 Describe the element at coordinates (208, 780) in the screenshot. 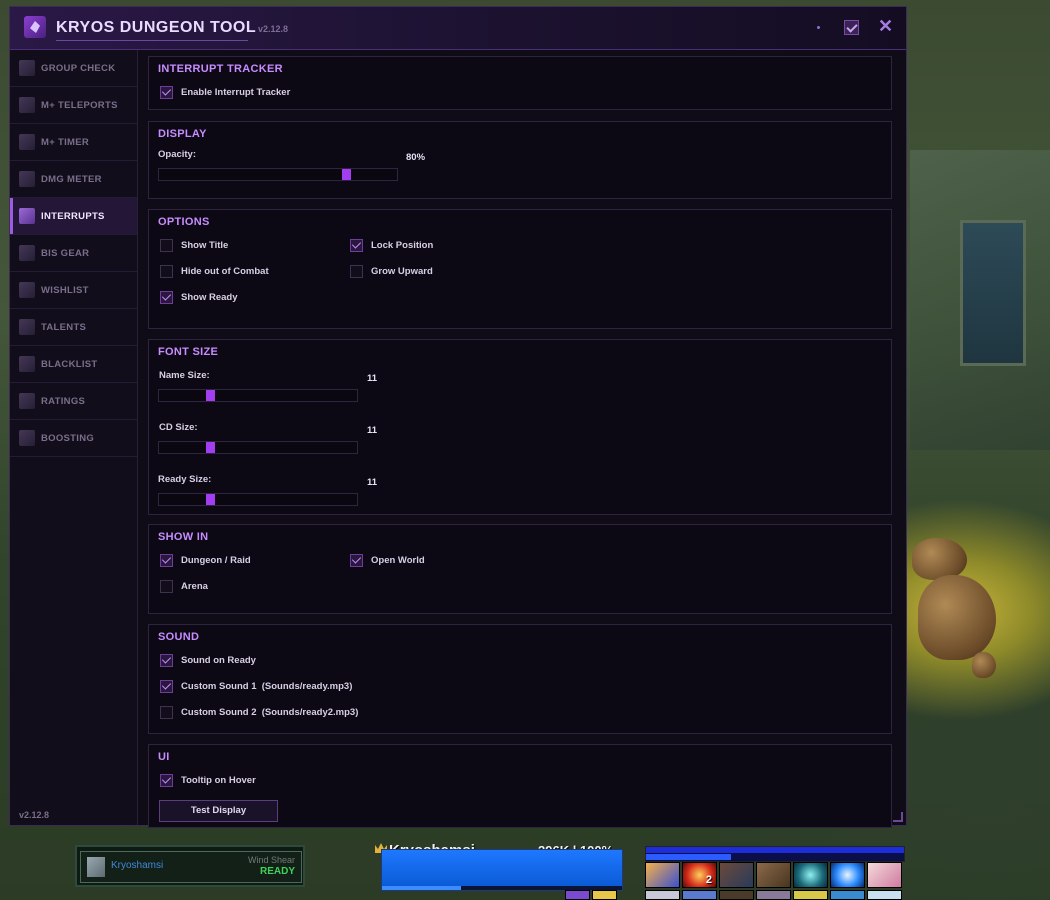

I see `tooltip-on-hover-checkbox: Tooltip on Hover` at that location.